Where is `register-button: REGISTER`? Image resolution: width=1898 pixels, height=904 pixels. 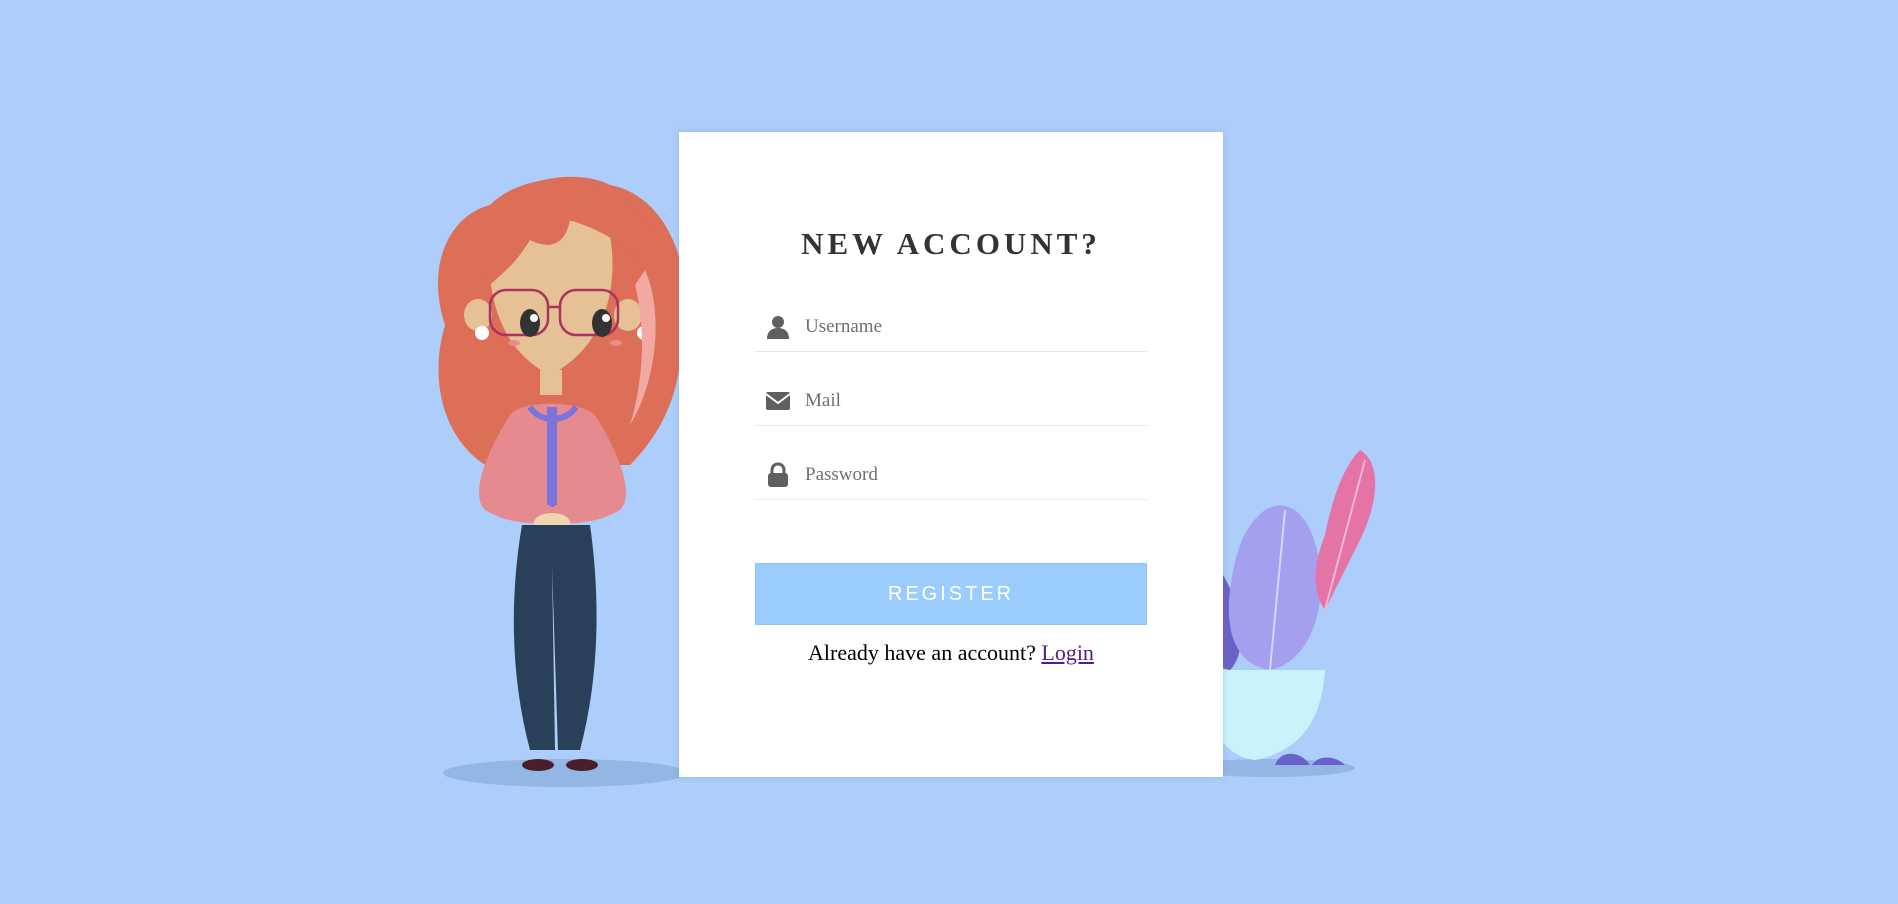 register-button: REGISTER is located at coordinates (951, 594).